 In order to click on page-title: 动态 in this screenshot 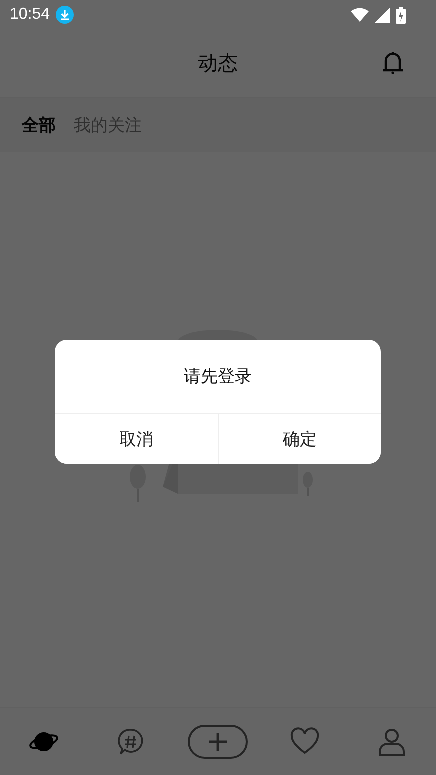, I will do `click(218, 63)`.